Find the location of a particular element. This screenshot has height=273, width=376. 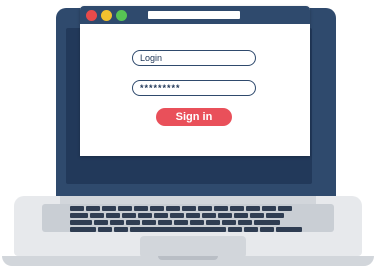

sign-in-button: Sign in is located at coordinates (194, 117).